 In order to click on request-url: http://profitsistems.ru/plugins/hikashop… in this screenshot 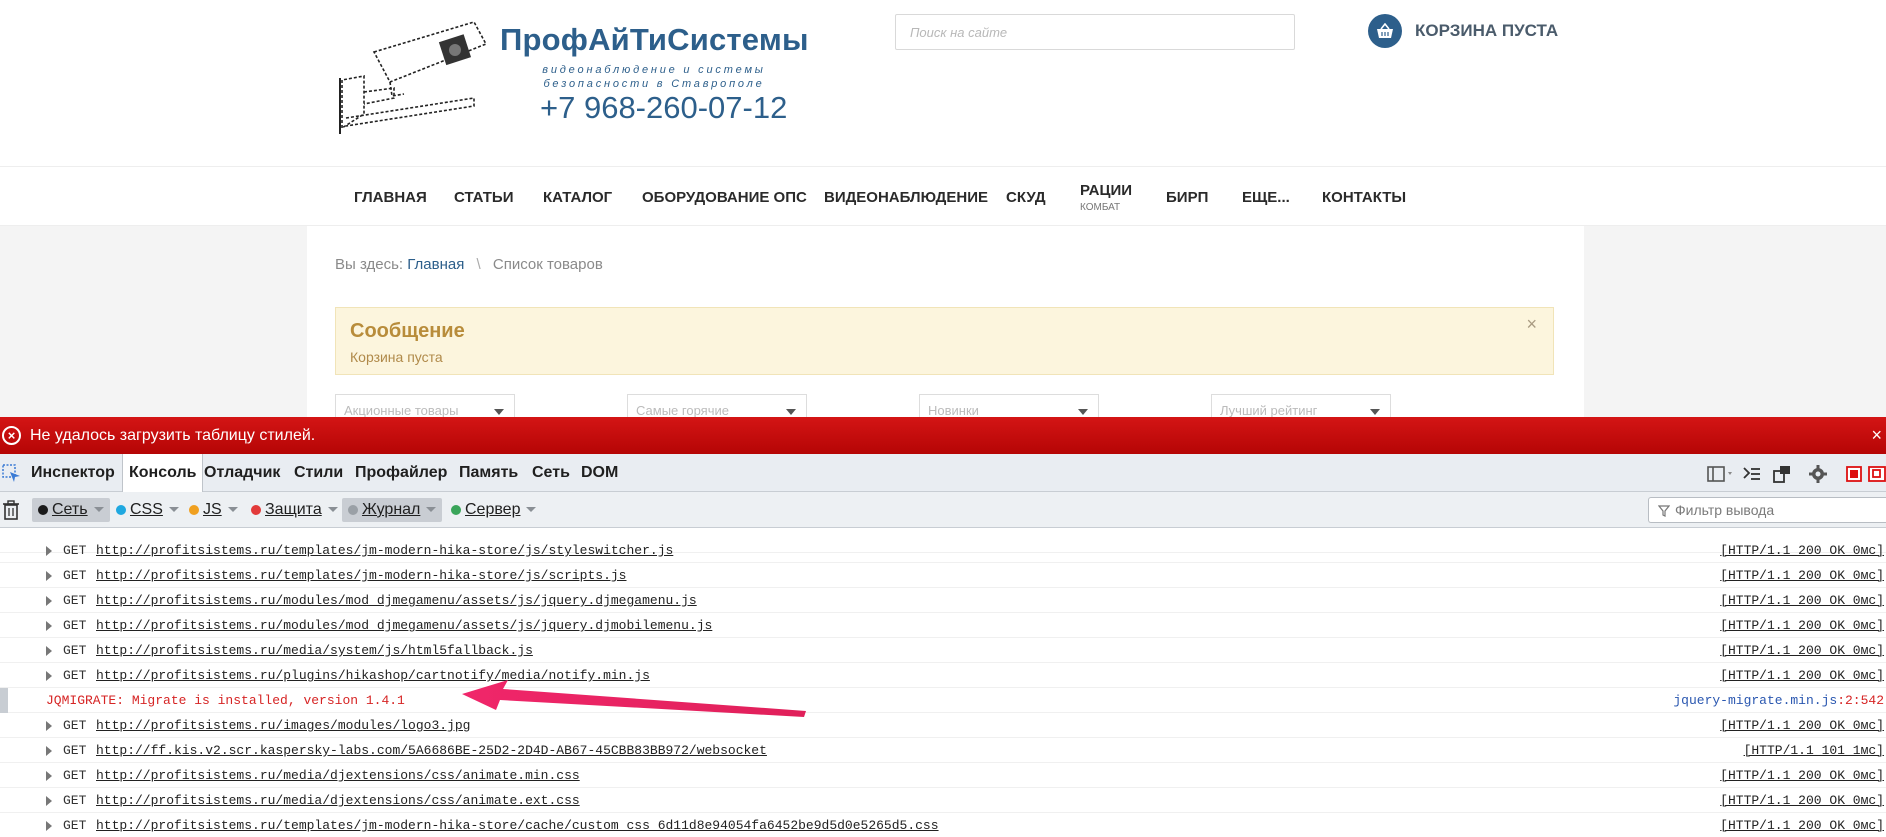, I will do `click(373, 675)`.